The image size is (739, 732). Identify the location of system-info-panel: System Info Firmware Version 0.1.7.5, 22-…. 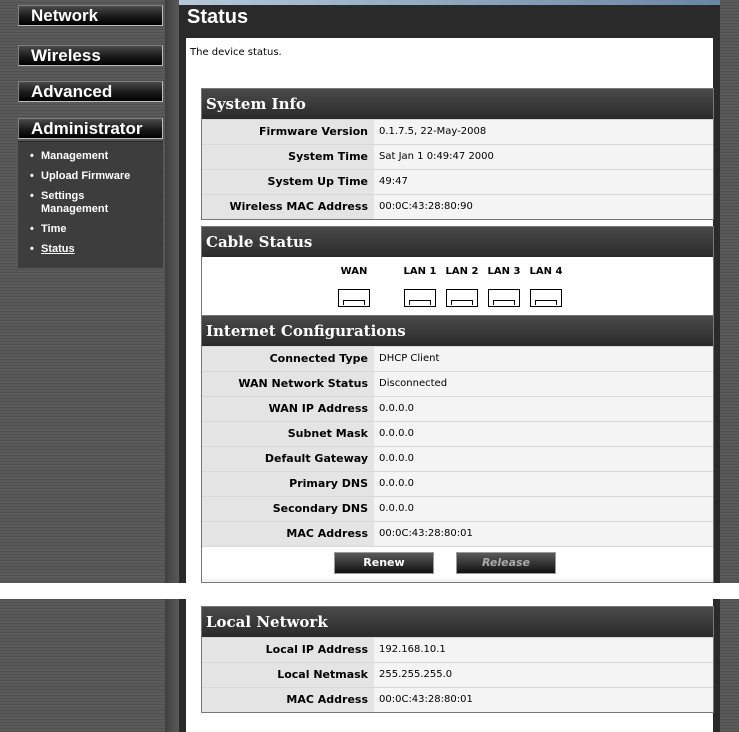
(457, 154).